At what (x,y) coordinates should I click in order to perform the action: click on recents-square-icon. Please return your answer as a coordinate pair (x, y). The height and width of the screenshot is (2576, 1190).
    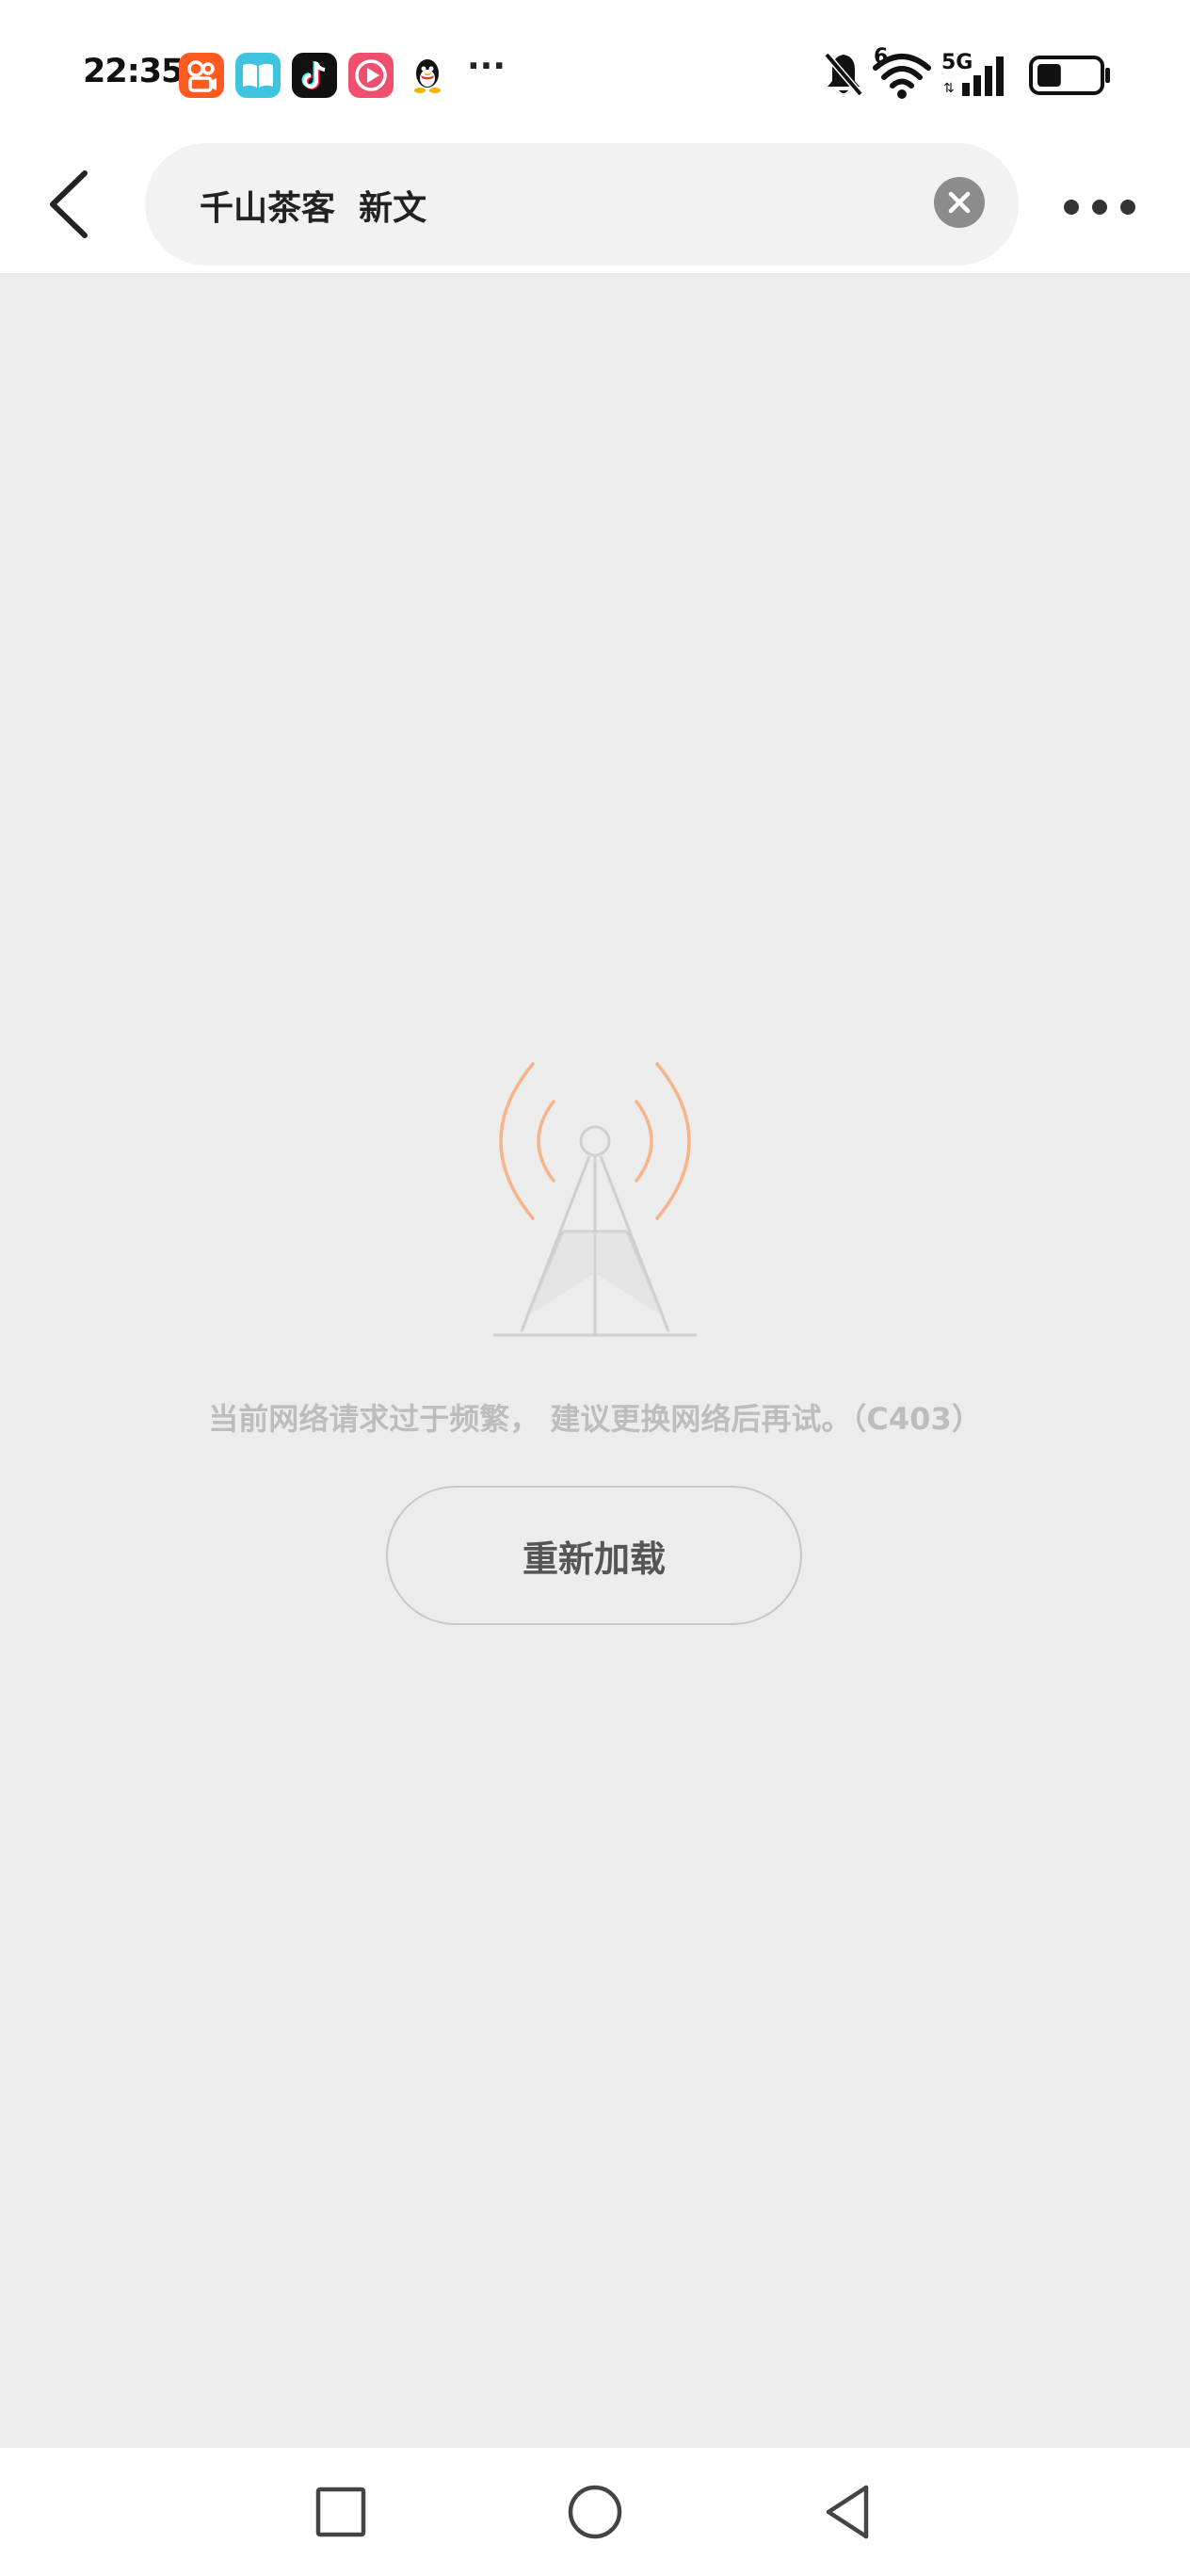
    Looking at the image, I should click on (340, 2512).